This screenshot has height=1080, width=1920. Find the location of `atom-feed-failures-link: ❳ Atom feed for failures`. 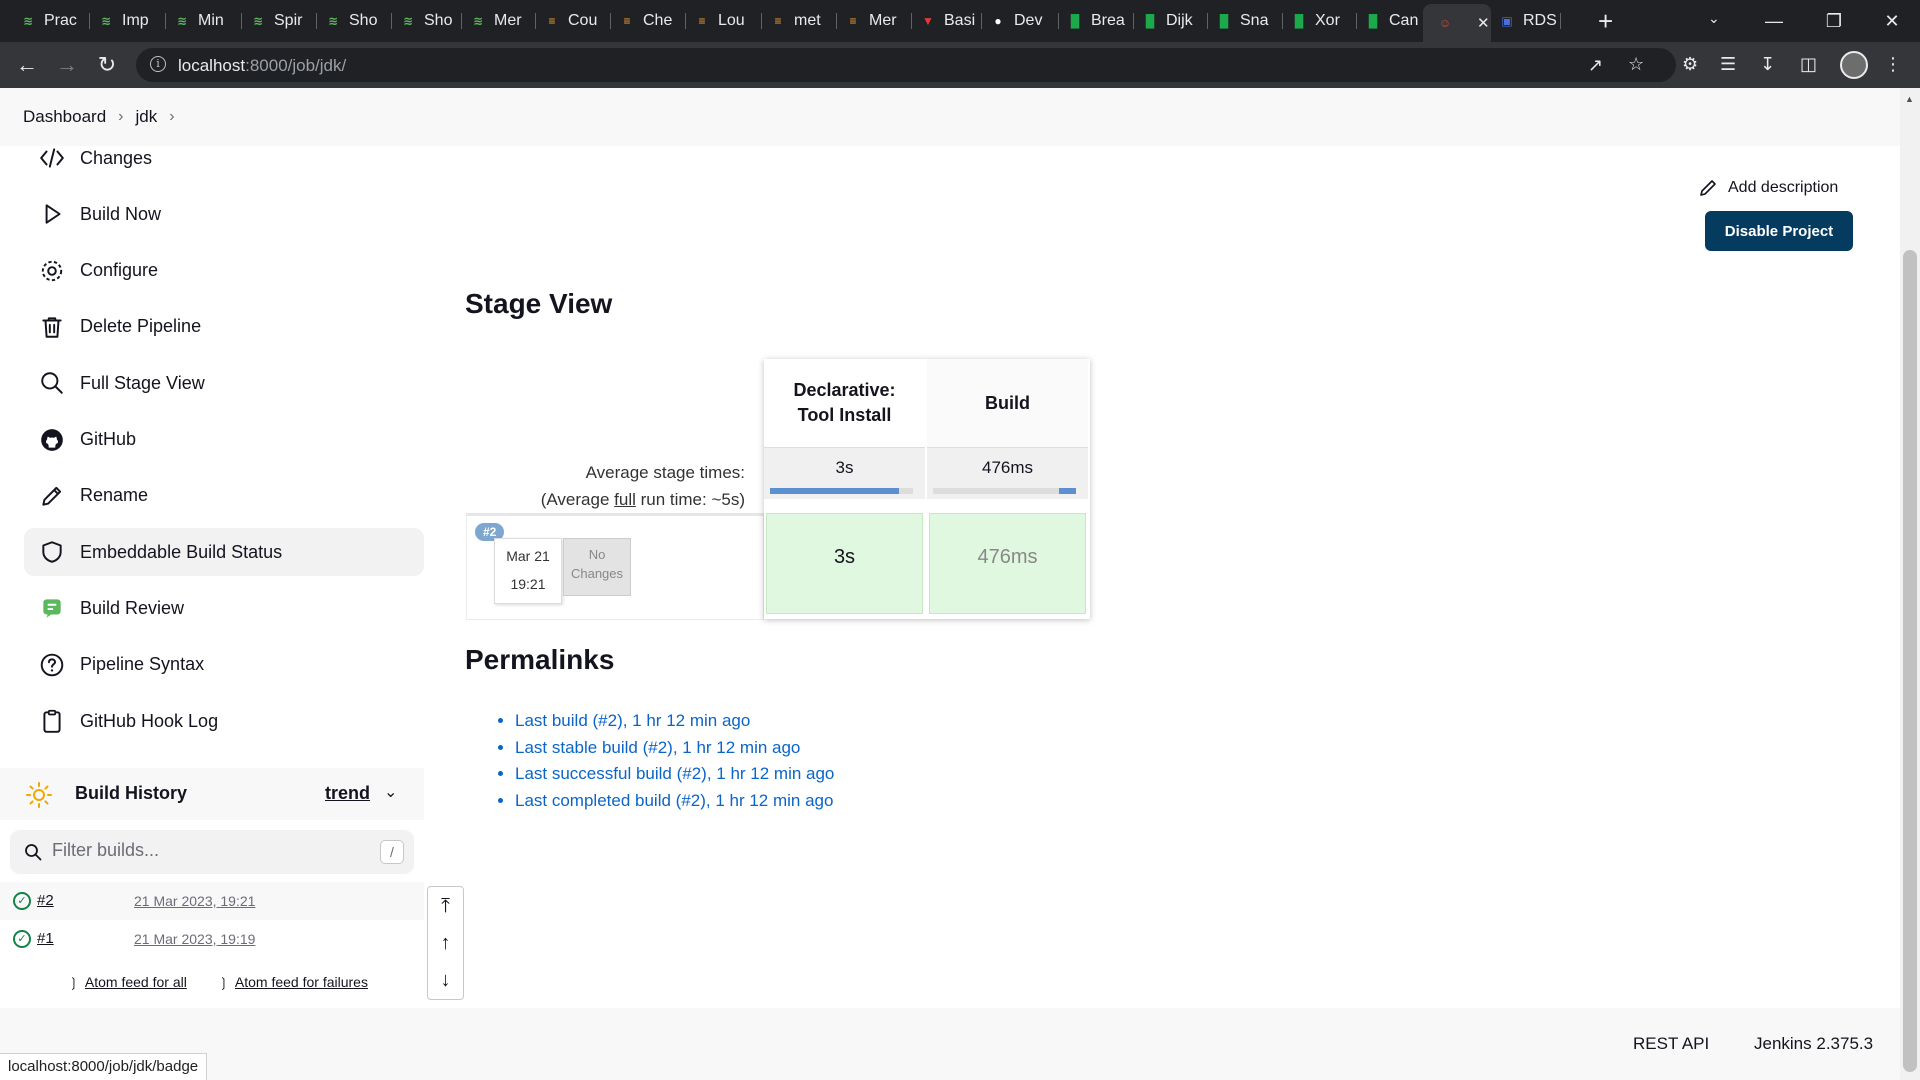

atom-feed-failures-link: ❳ Atom feed for failures is located at coordinates (293, 982).